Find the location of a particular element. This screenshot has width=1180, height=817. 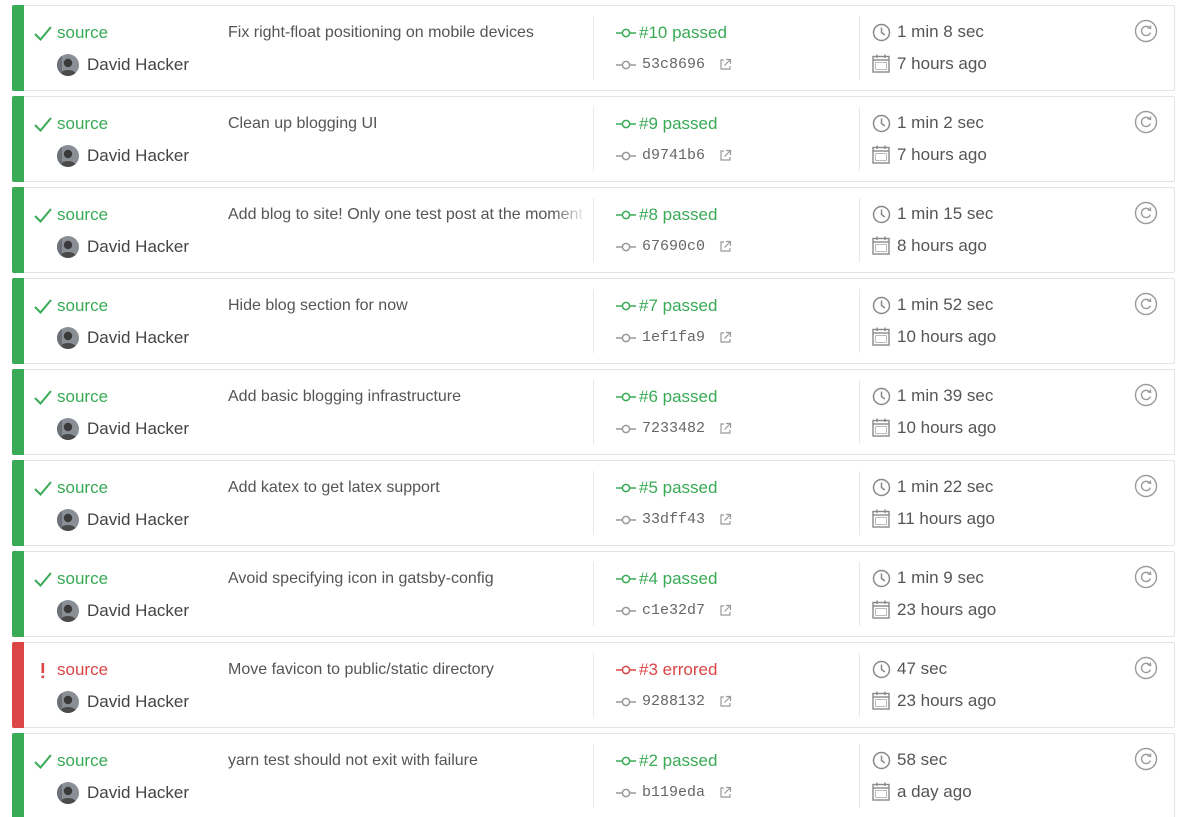

commit-sha-link: c1e32d7 is located at coordinates (673, 611).